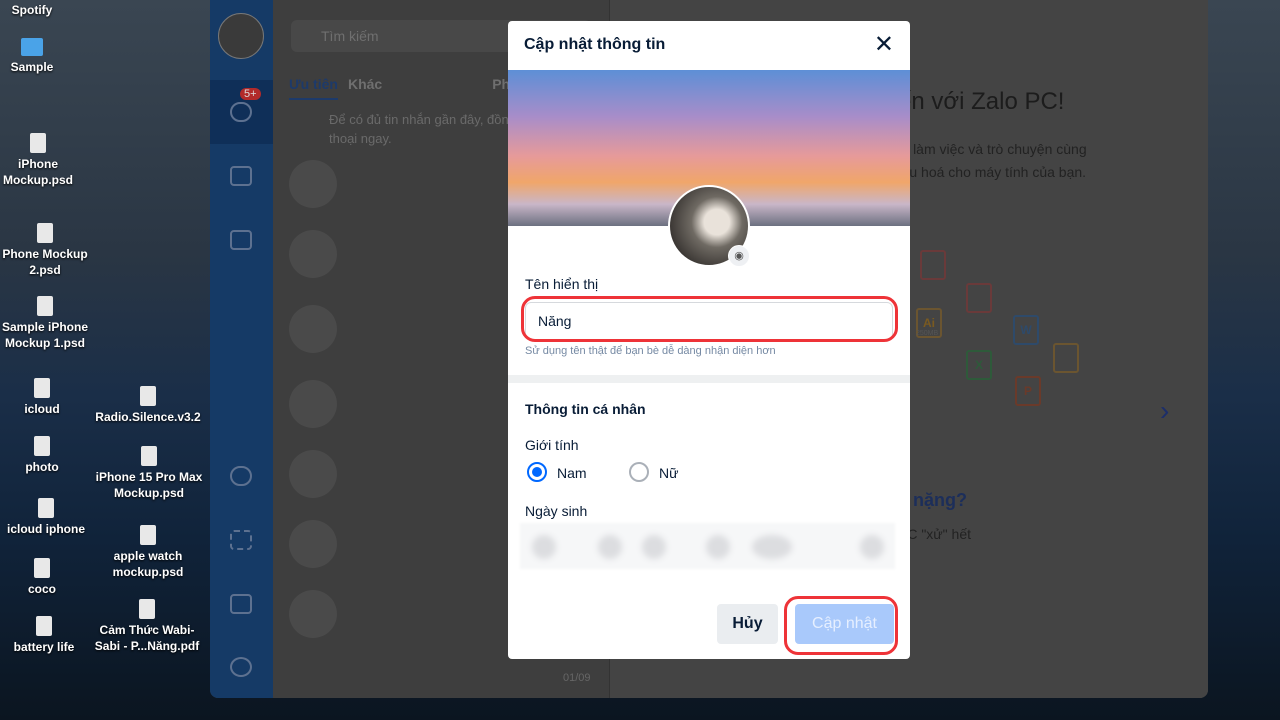  What do you see at coordinates (241, 36) in the screenshot?
I see `avatar` at bounding box center [241, 36].